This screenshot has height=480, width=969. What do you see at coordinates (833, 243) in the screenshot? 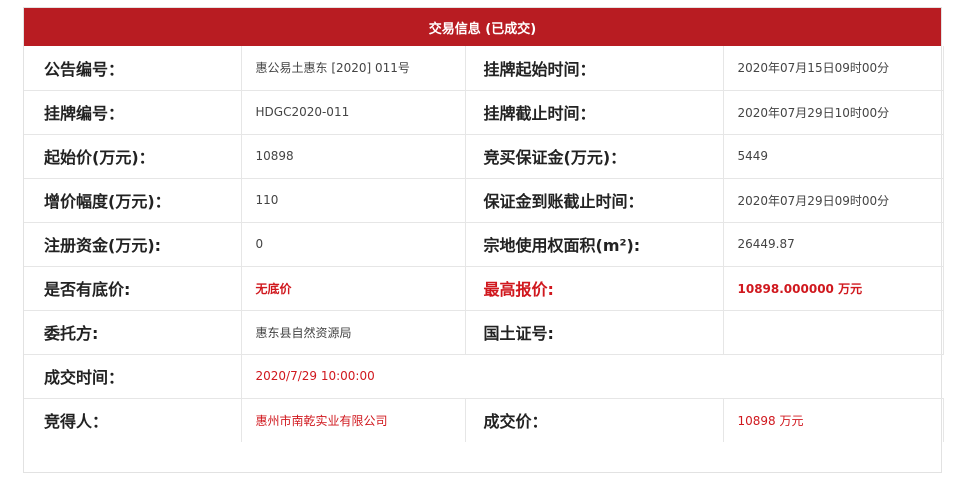
I see `value-land-area: 26449.87` at bounding box center [833, 243].